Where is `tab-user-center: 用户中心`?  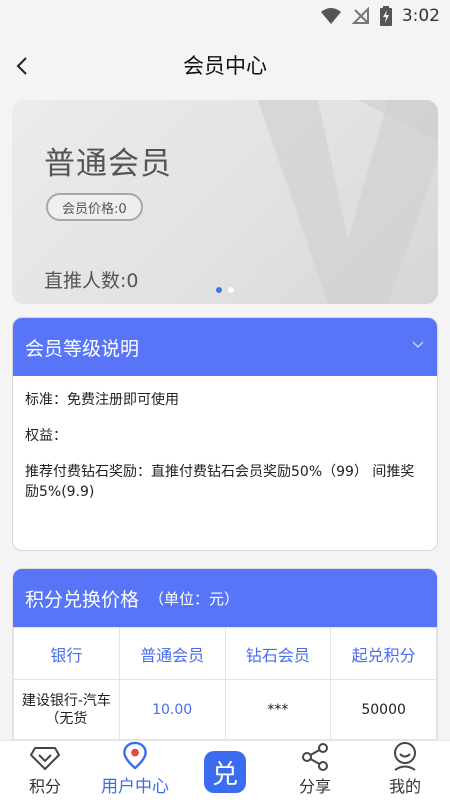 tab-user-center: 用户中心 is located at coordinates (135, 770).